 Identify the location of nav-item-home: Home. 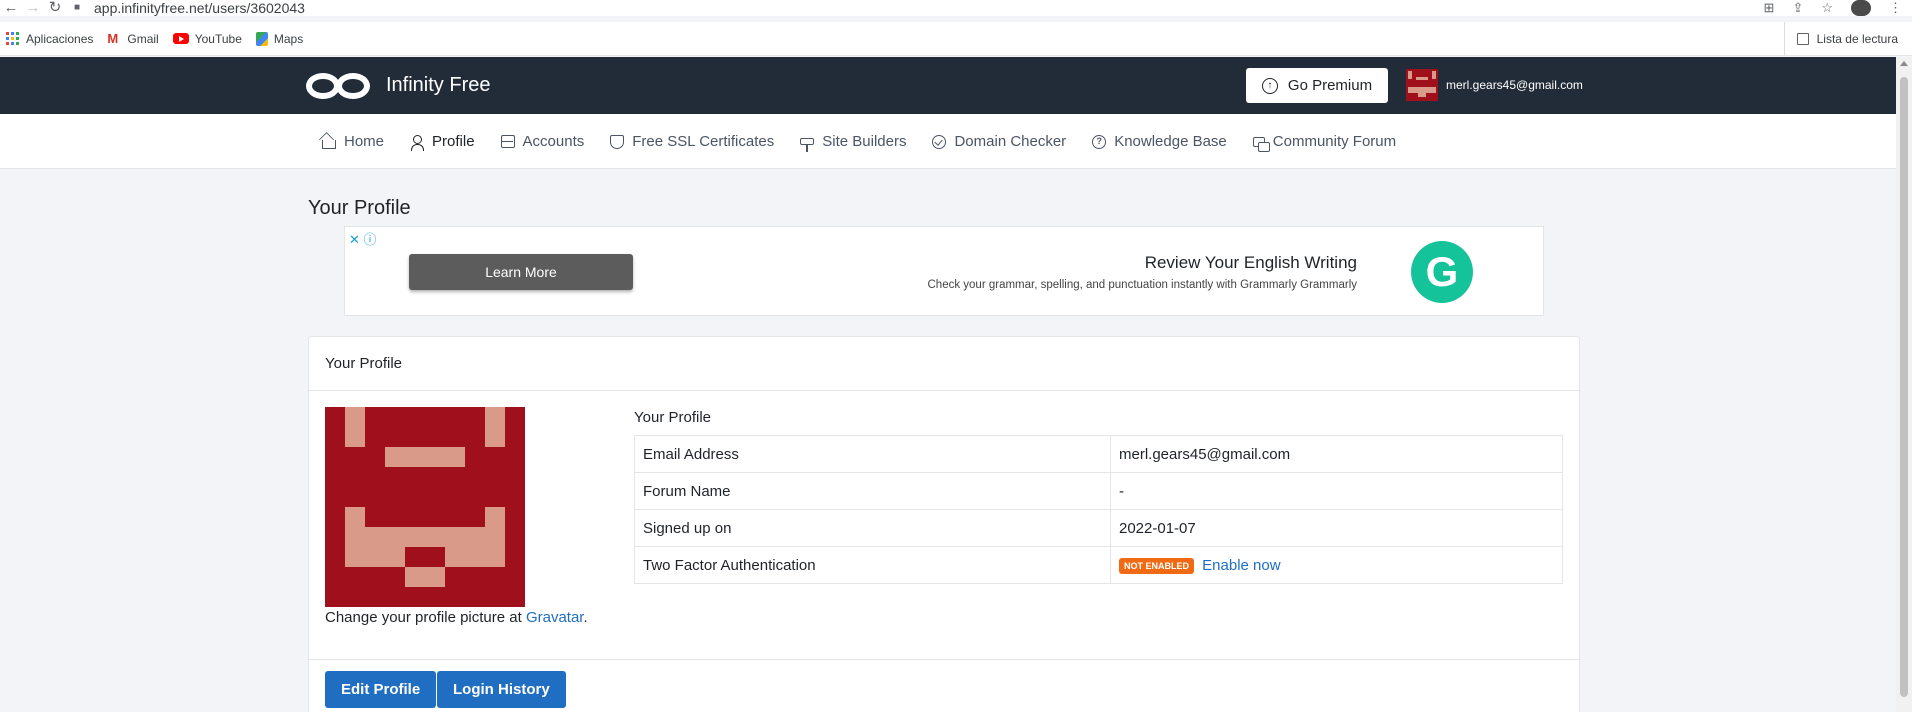
(353, 141).